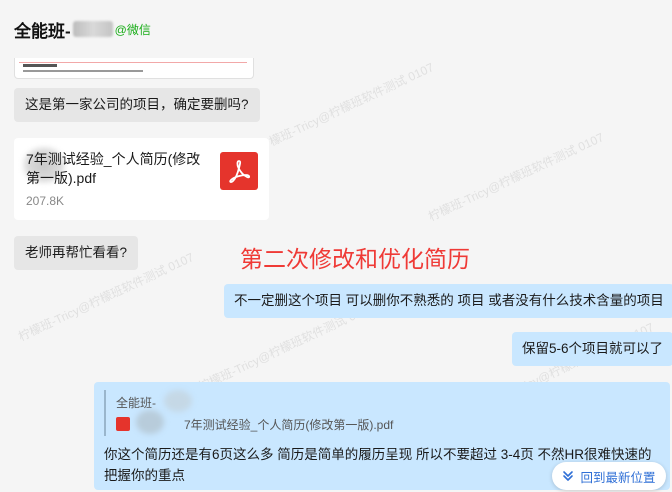  What do you see at coordinates (336, 29) in the screenshot?
I see `chat-header: 全能班- @微信` at bounding box center [336, 29].